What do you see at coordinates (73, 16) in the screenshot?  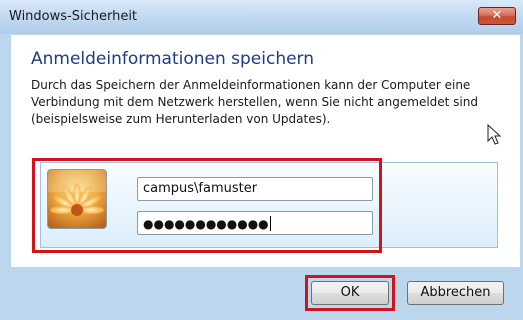 I see `window-title: Windows-Sicherheit` at bounding box center [73, 16].